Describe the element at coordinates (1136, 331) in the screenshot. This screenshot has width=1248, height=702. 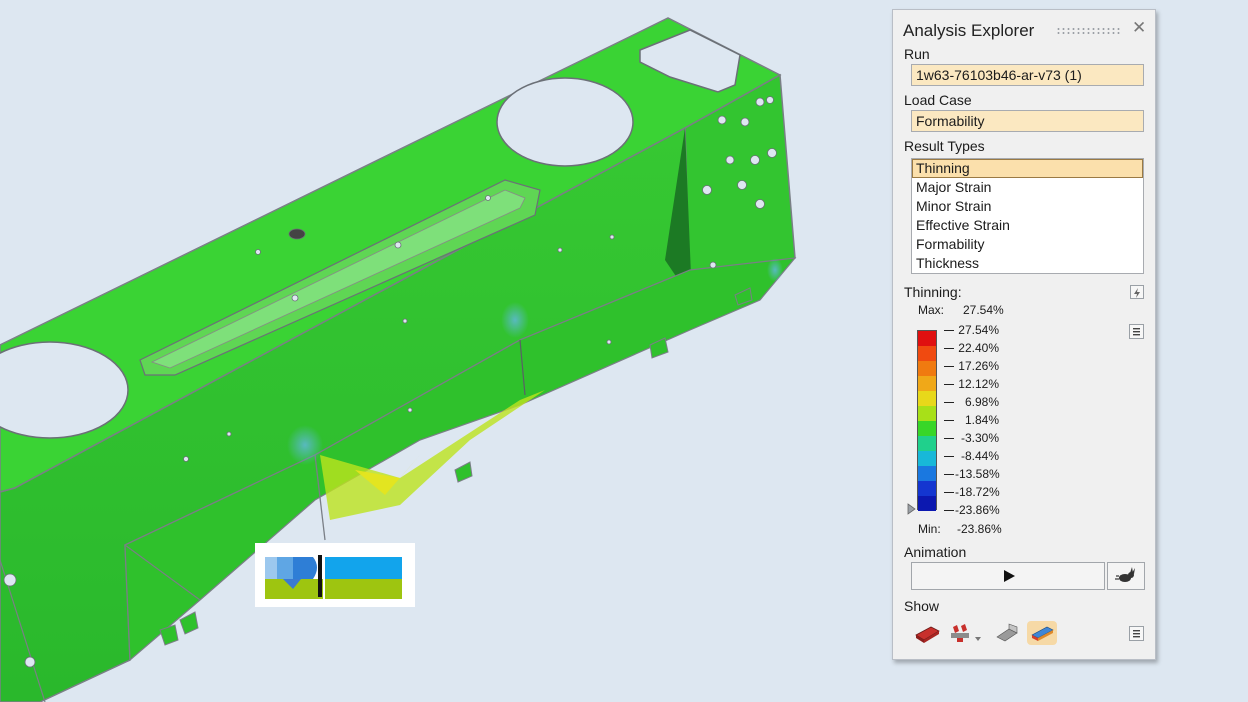
I see `legend-menu-icon` at that location.